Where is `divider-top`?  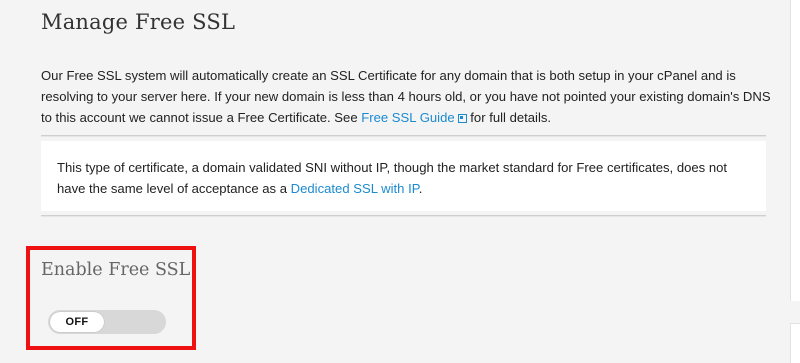
divider-top is located at coordinates (403, 136).